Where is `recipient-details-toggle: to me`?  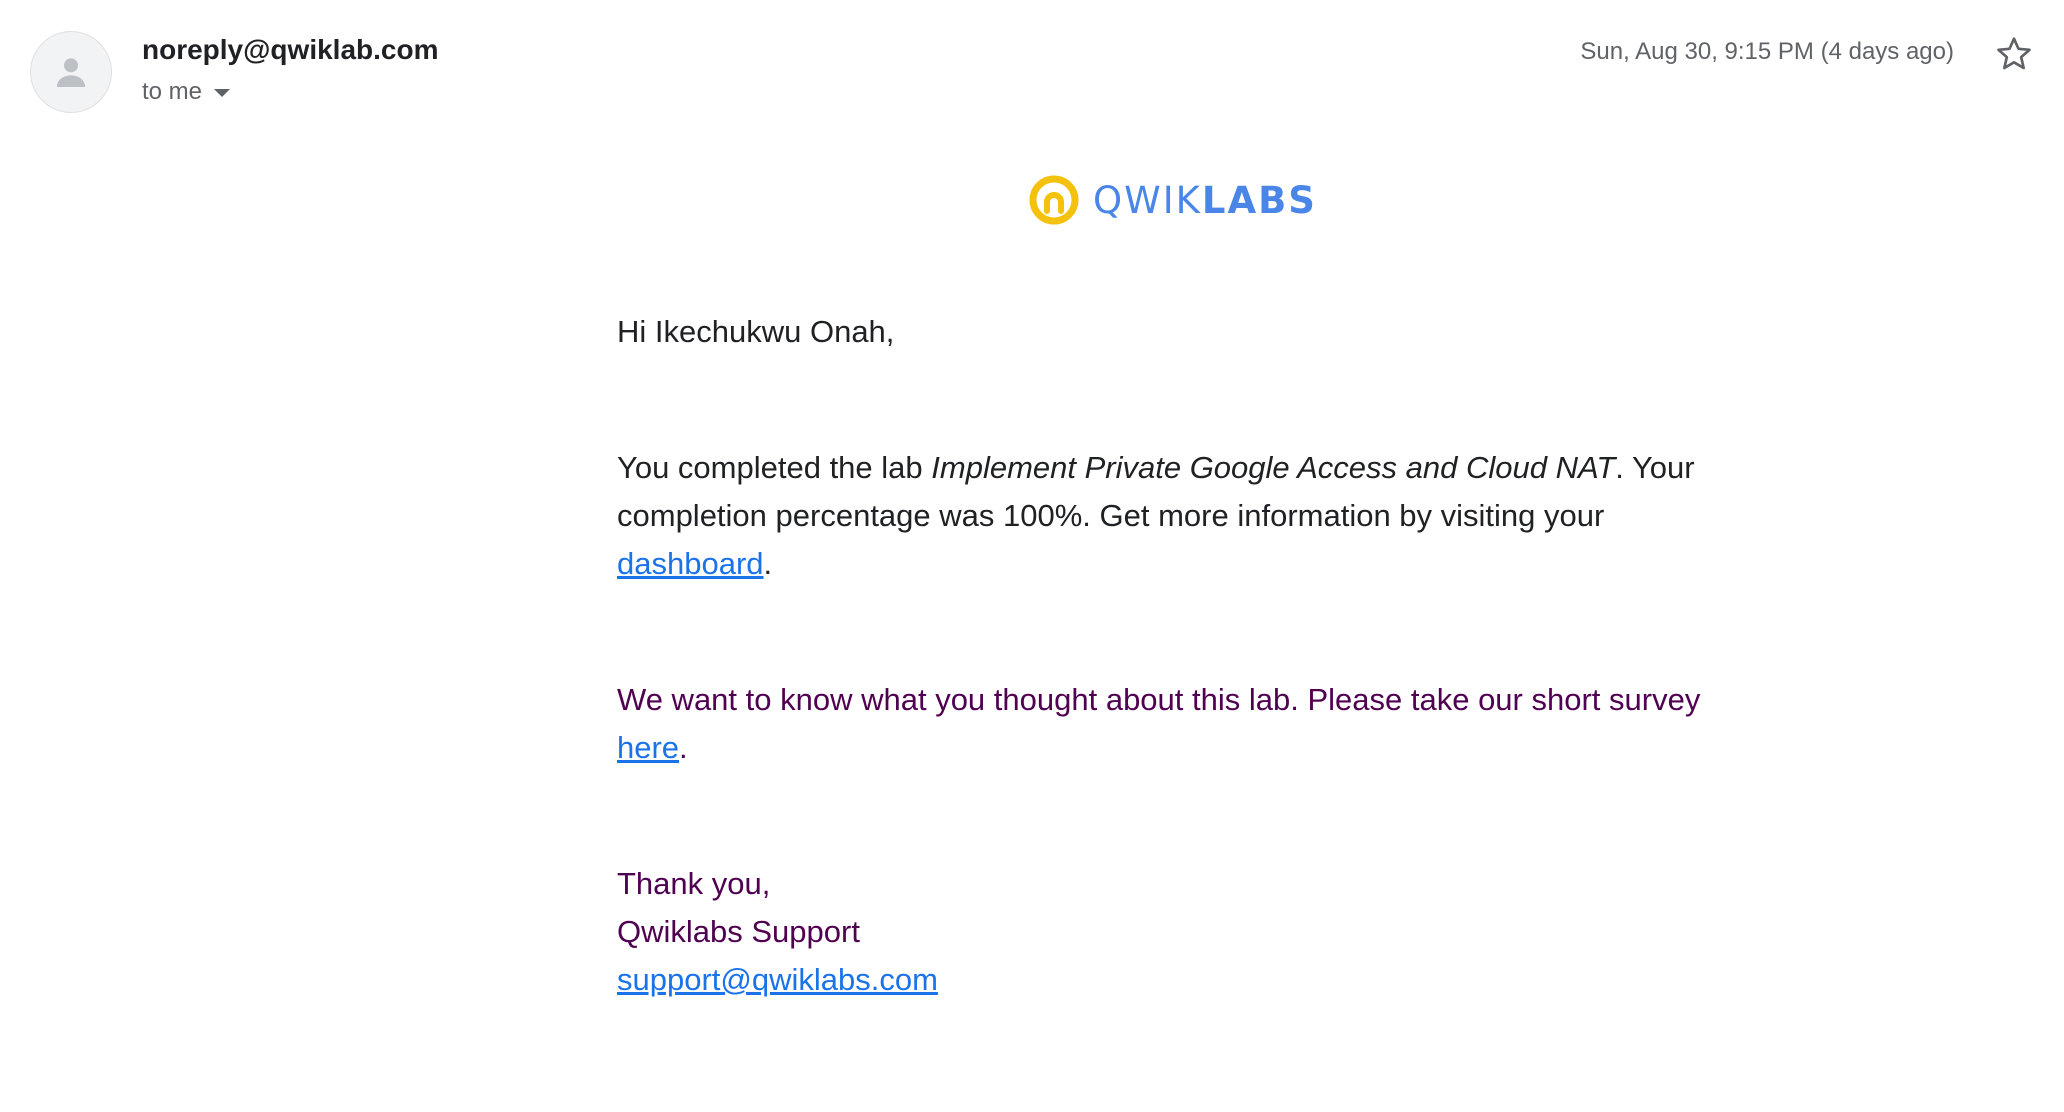 recipient-details-toggle: to me is located at coordinates (186, 92).